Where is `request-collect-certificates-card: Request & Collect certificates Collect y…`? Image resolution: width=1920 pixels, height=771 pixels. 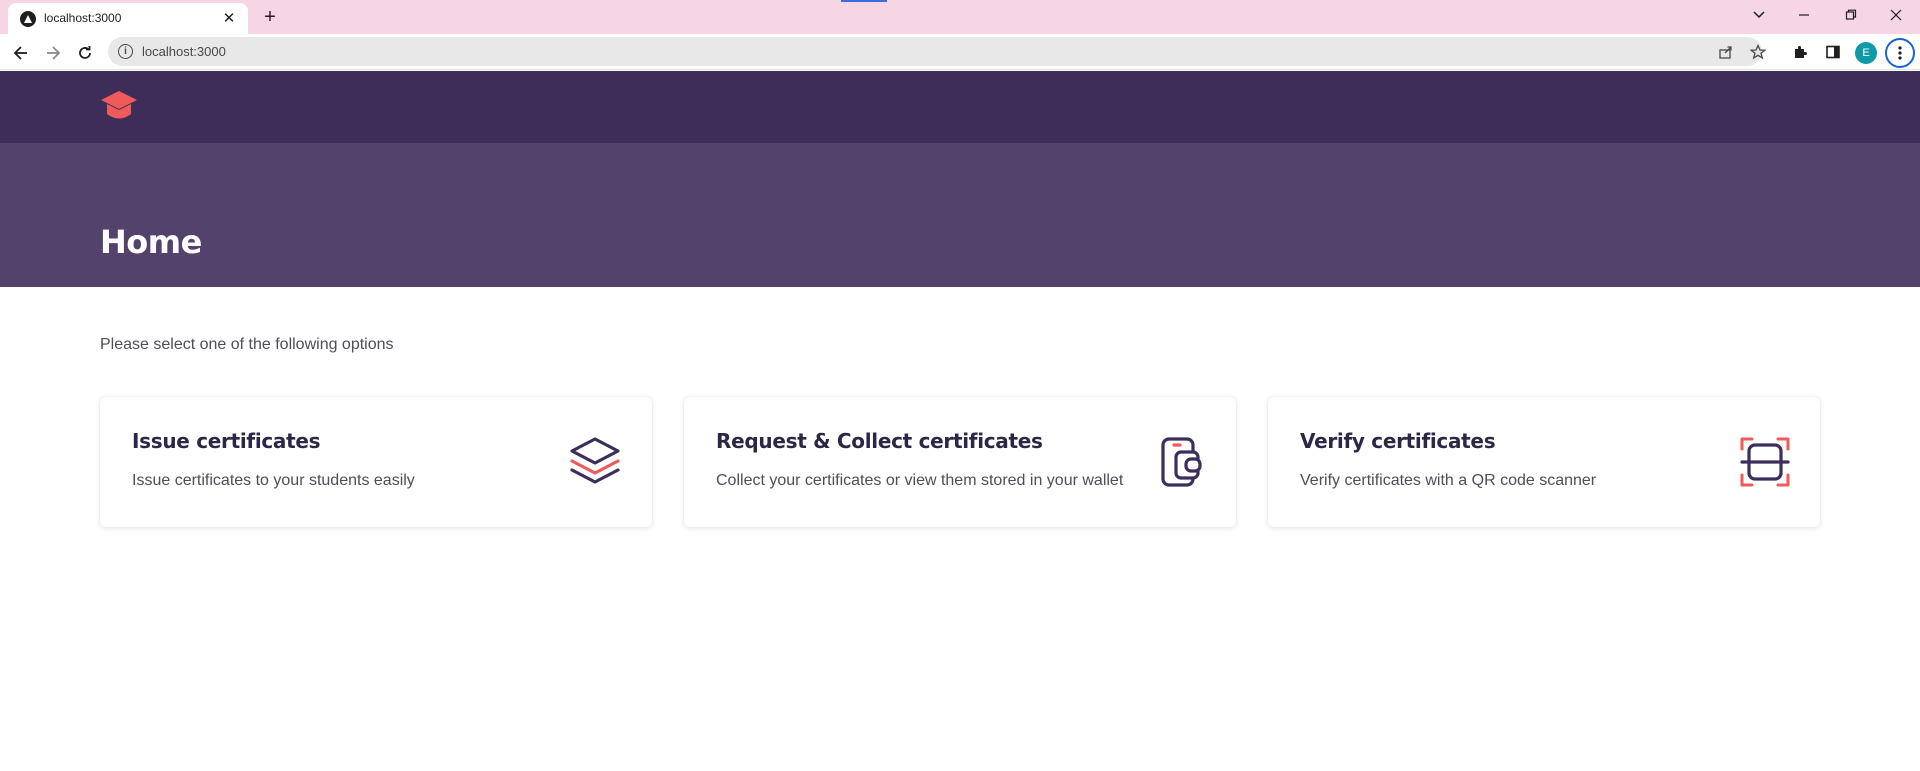
request-collect-certificates-card: Request & Collect certificates Collect y… is located at coordinates (960, 462).